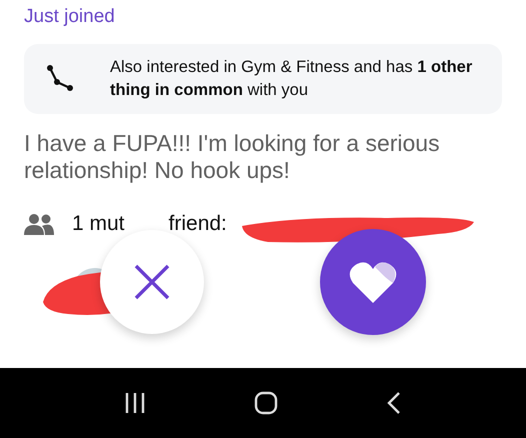  What do you see at coordinates (266, 403) in the screenshot?
I see `home-icon` at bounding box center [266, 403].